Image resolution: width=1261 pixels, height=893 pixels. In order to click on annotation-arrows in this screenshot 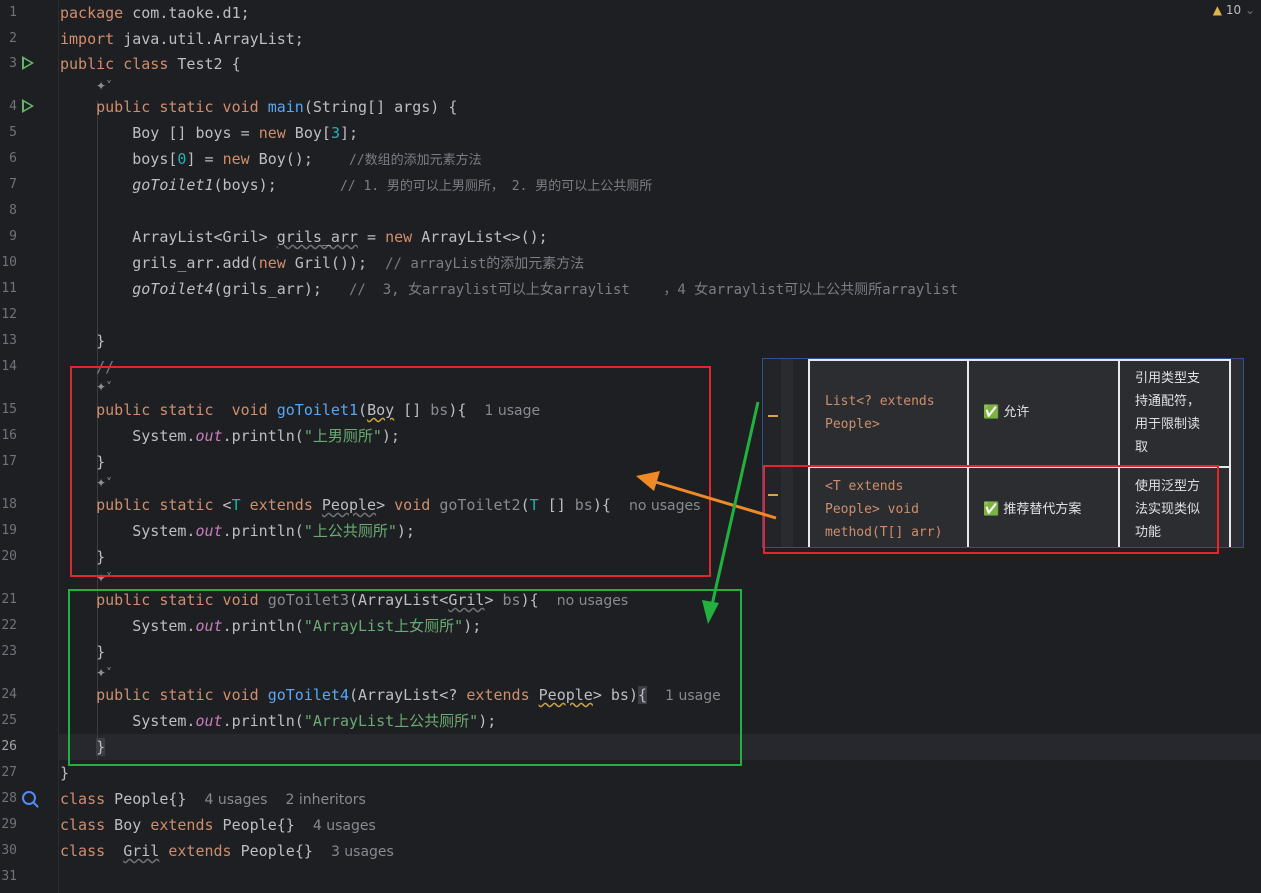, I will do `click(706, 512)`.